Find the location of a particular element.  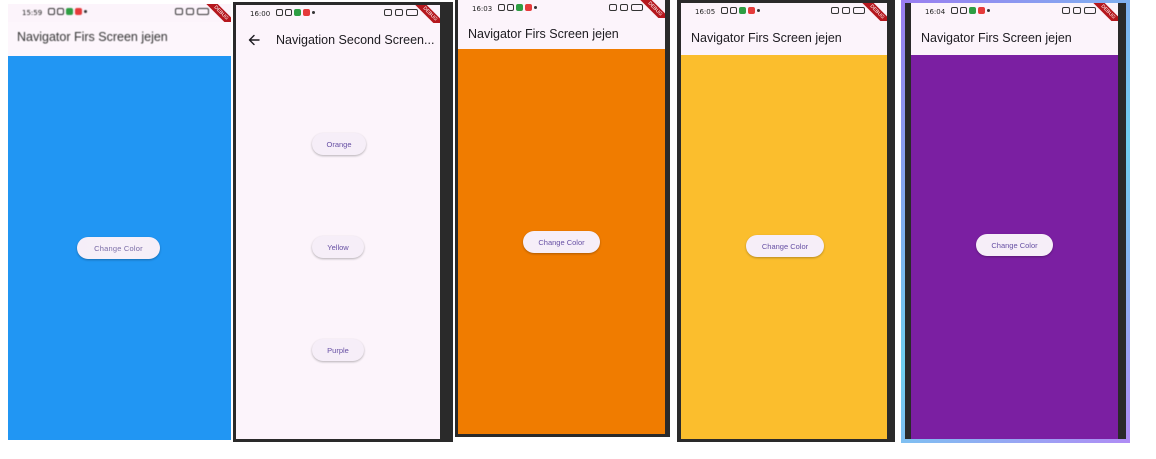

status-time: 16:03 is located at coordinates (482, 9).